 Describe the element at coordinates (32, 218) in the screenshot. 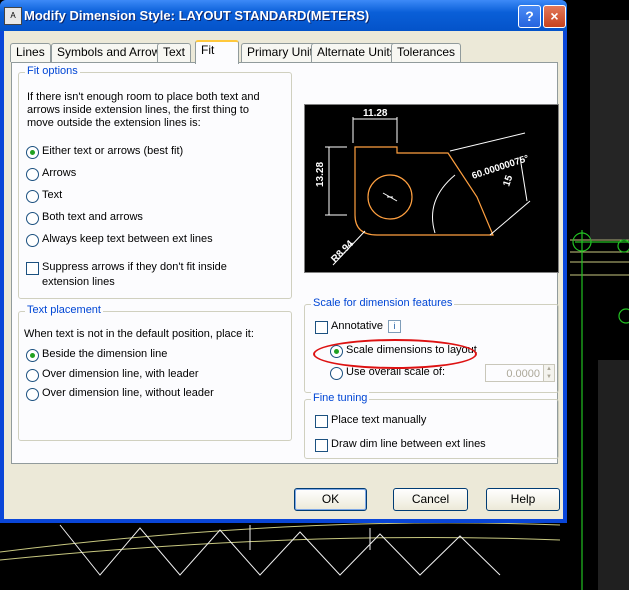

I see `radio-both-text-and-arrows` at that location.